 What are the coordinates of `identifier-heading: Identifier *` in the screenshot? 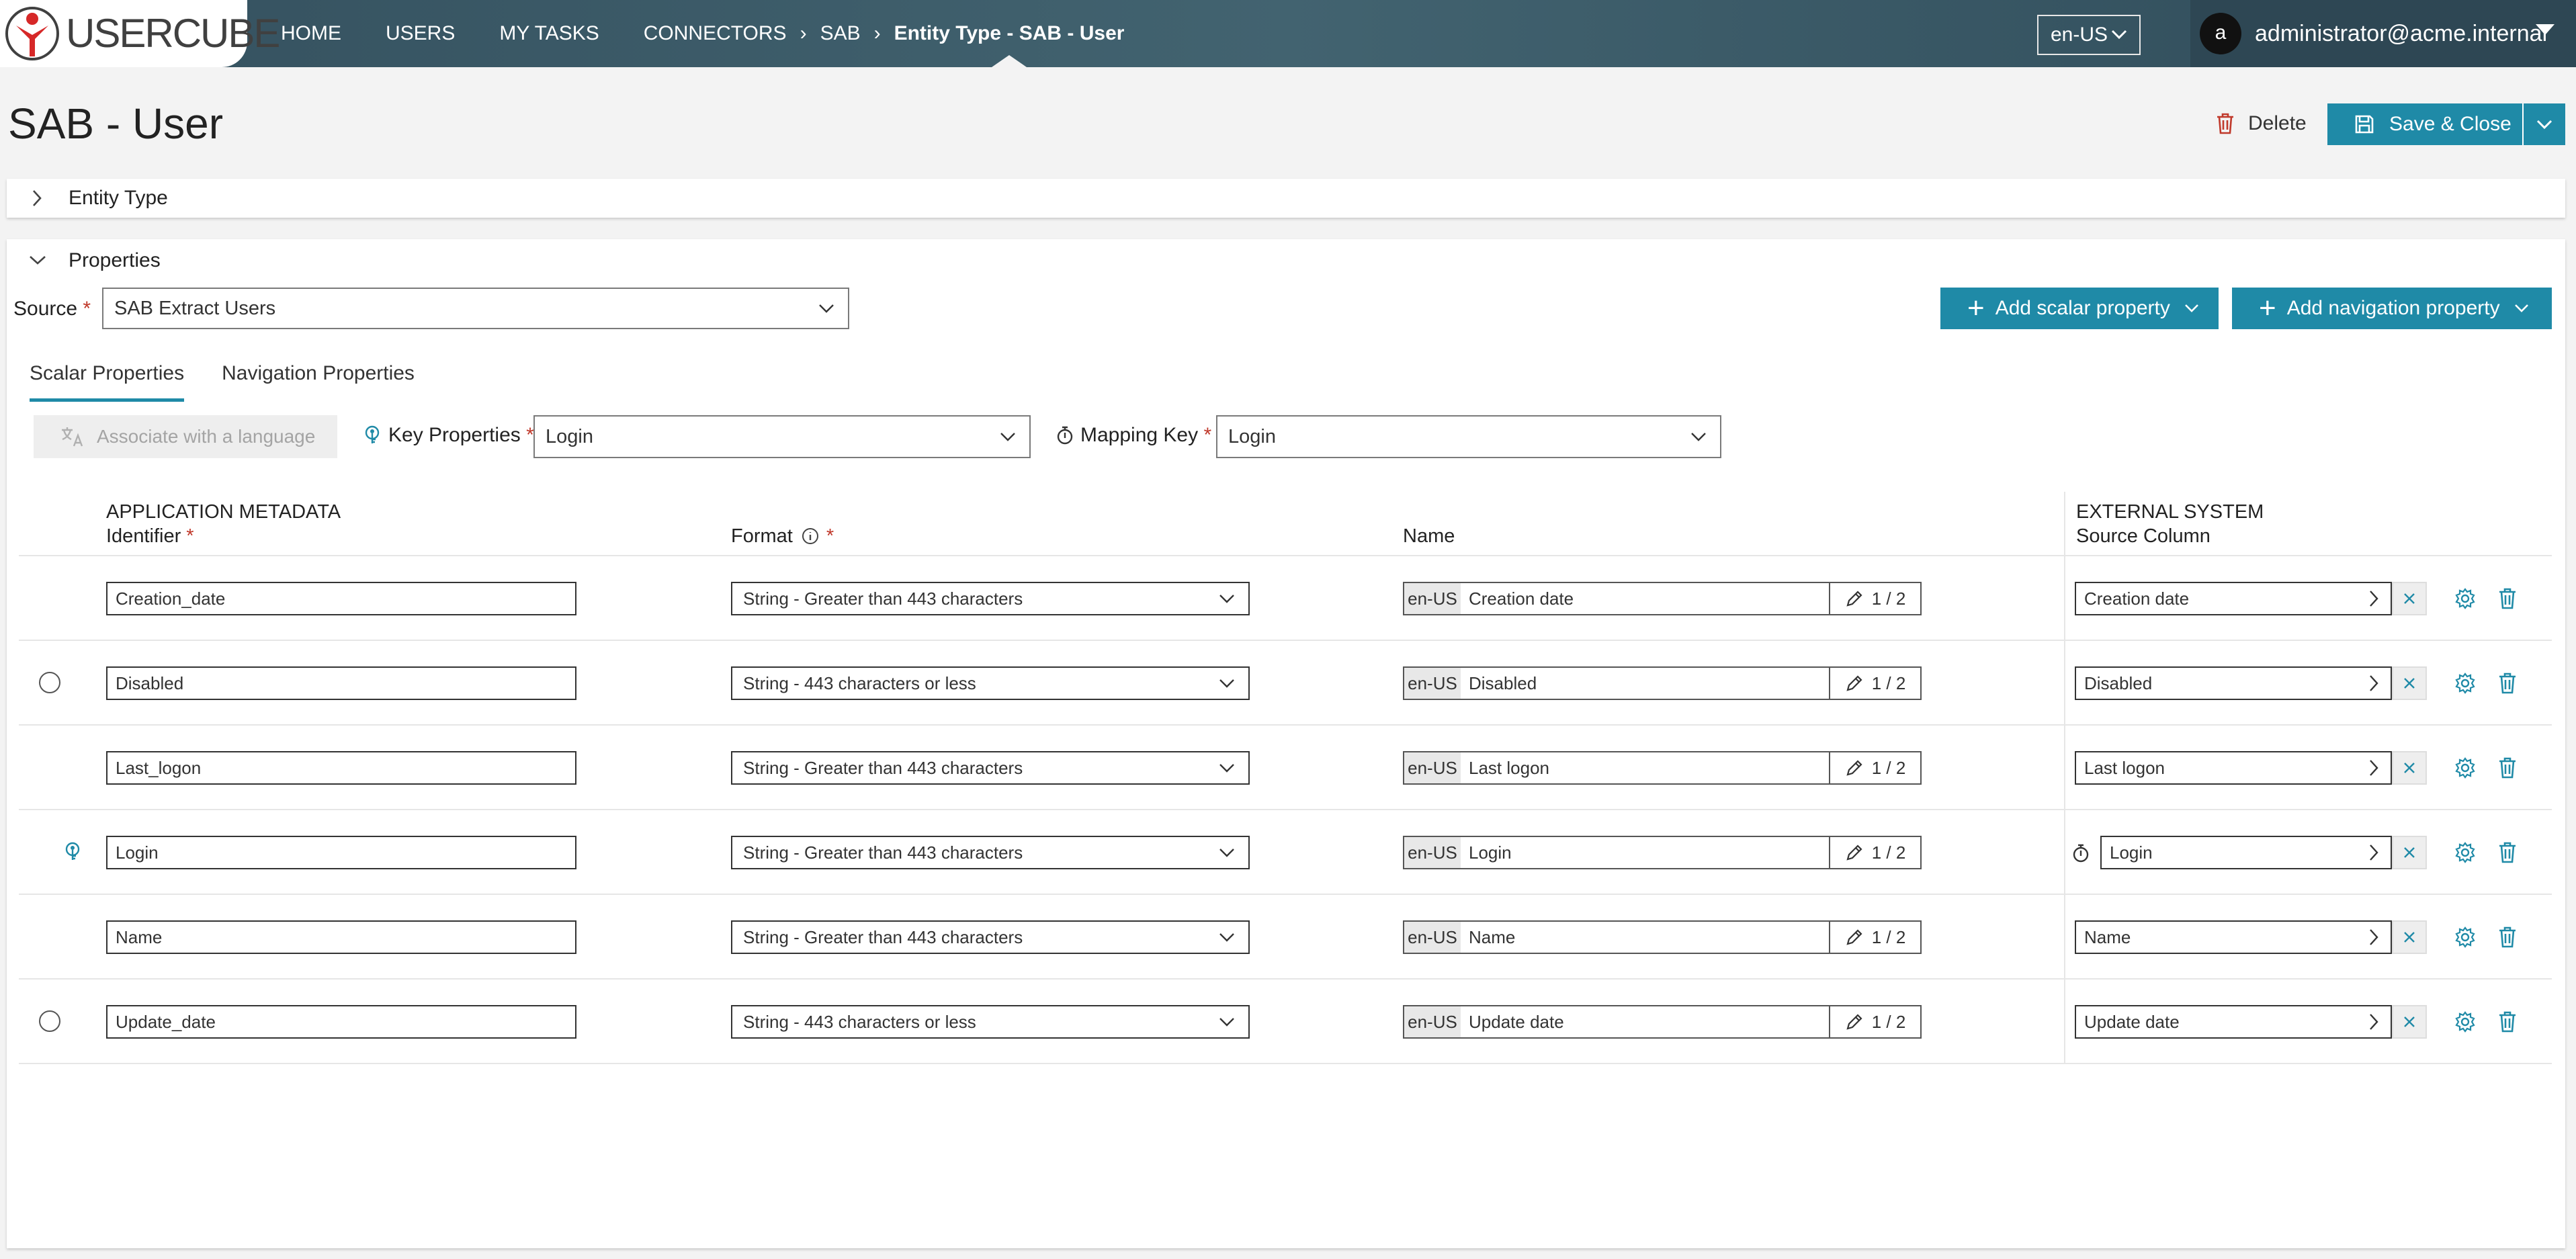 It's located at (223, 536).